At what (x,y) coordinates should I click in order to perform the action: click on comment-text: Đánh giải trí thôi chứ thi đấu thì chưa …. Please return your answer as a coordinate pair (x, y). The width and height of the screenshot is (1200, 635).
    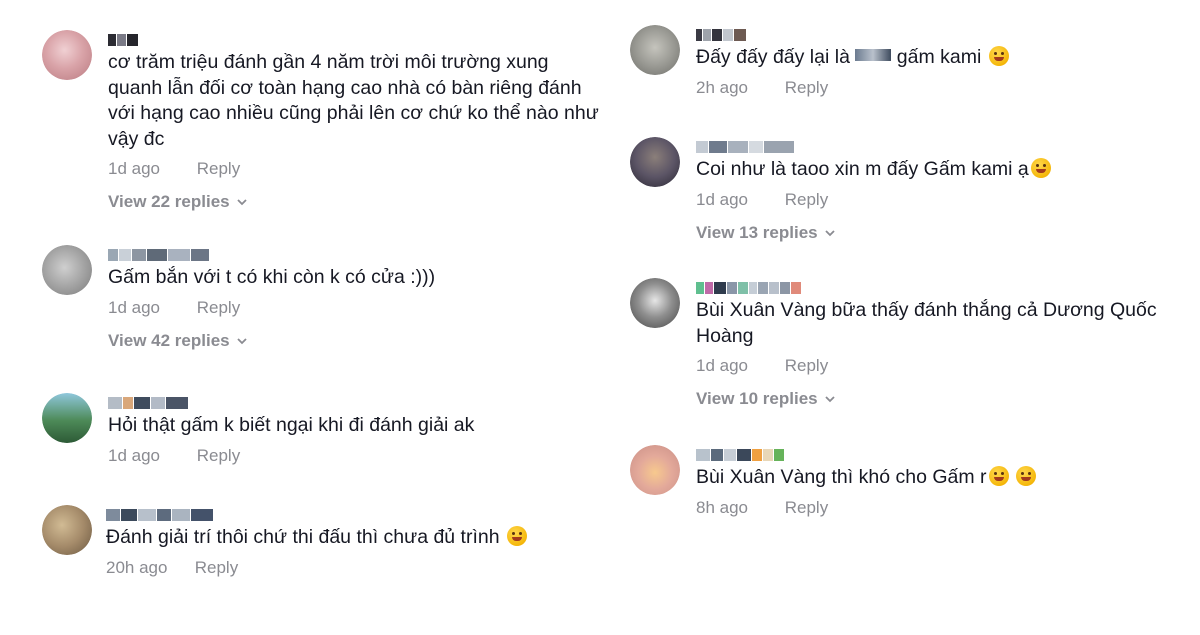
    Looking at the image, I should click on (353, 538).